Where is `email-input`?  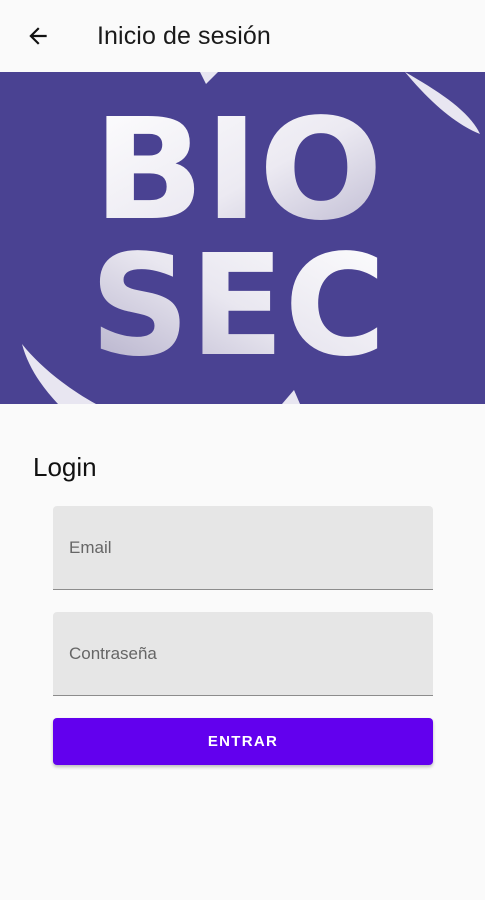
email-input is located at coordinates (243, 547).